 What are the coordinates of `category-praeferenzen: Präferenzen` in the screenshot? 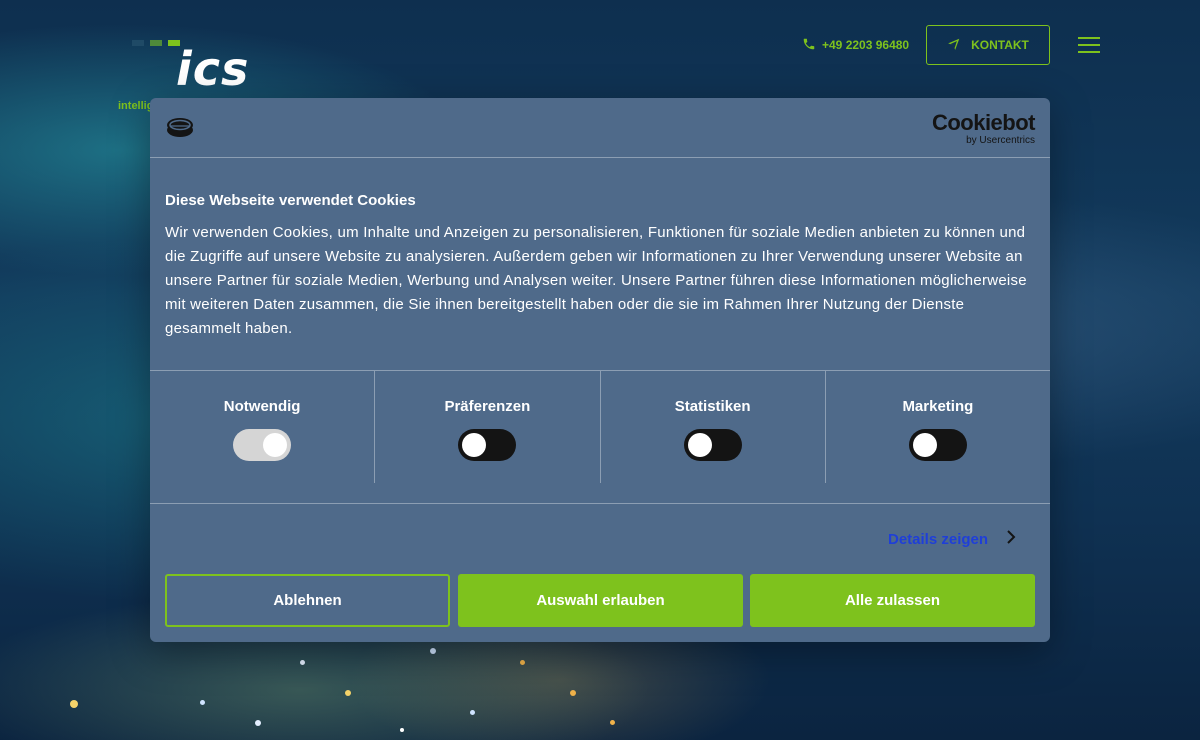 It's located at (488, 427).